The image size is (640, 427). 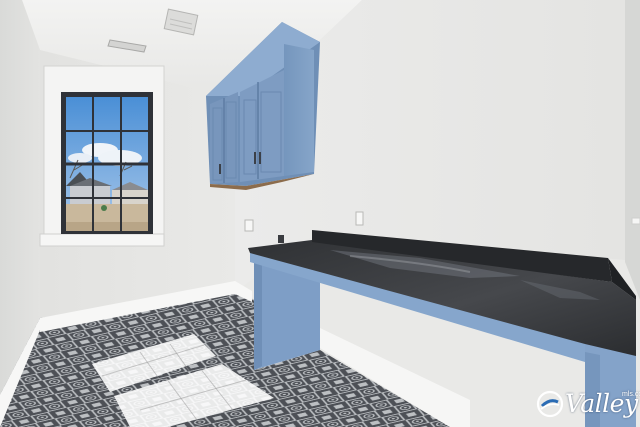 I want to click on valley-watermark: Valley mls.com, so click(x=588, y=404).